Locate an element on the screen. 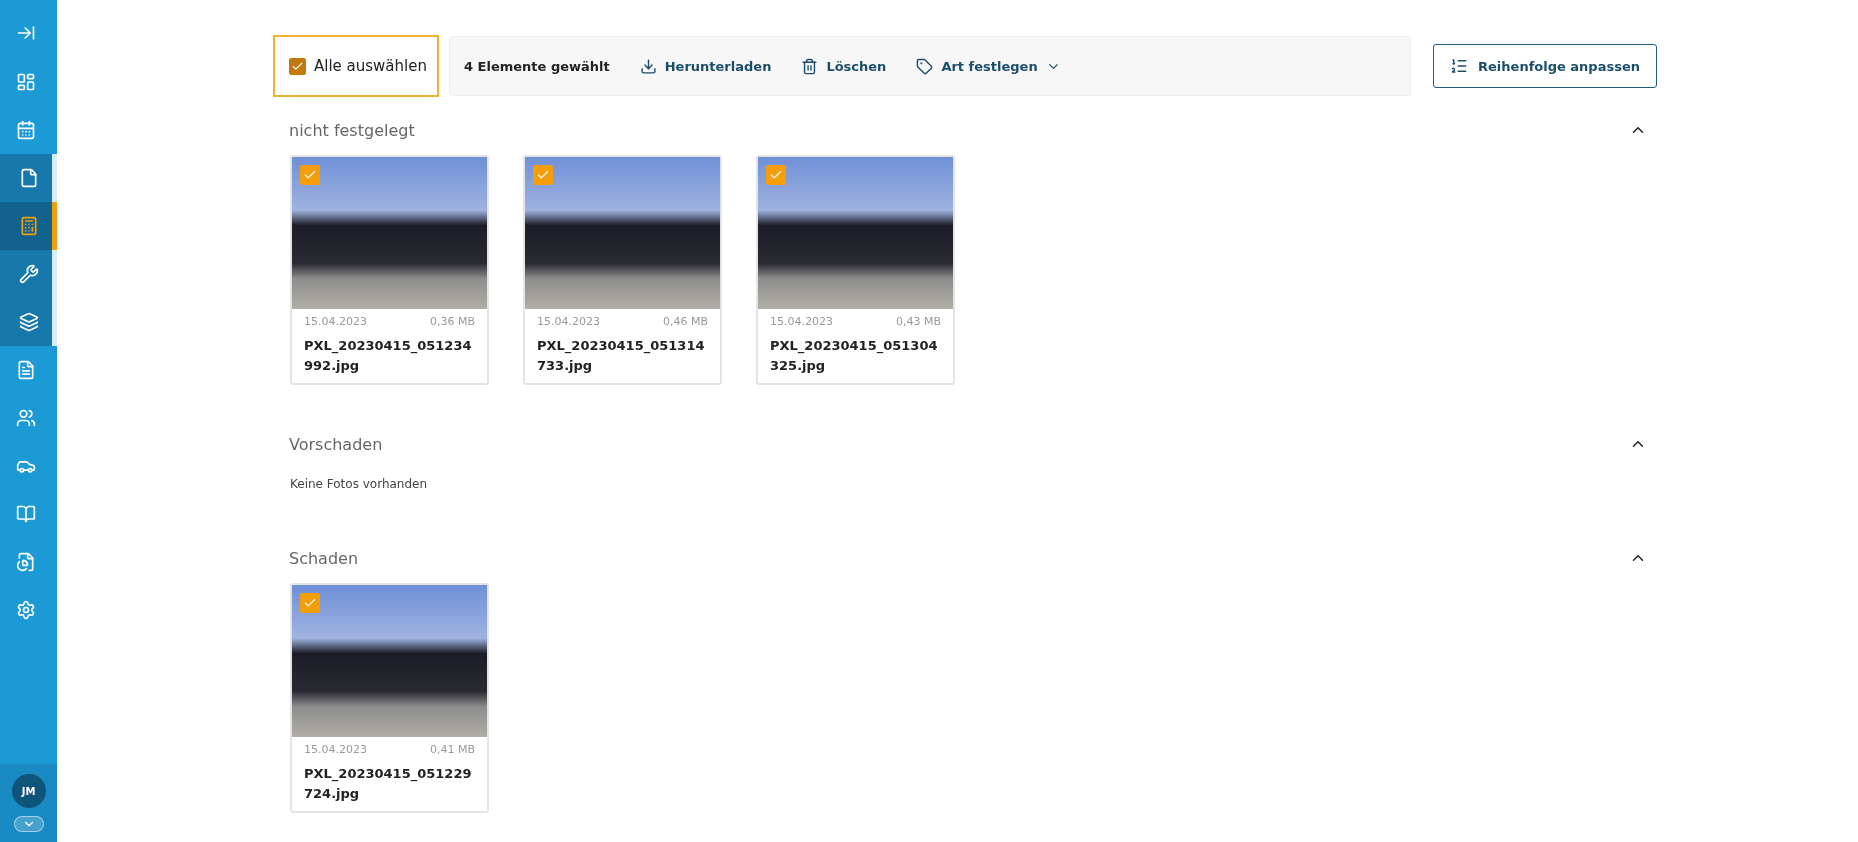  photo-card: 15.04.2023 0,43 MB PXL_20230415_051304325.jpg is located at coordinates (855, 270).